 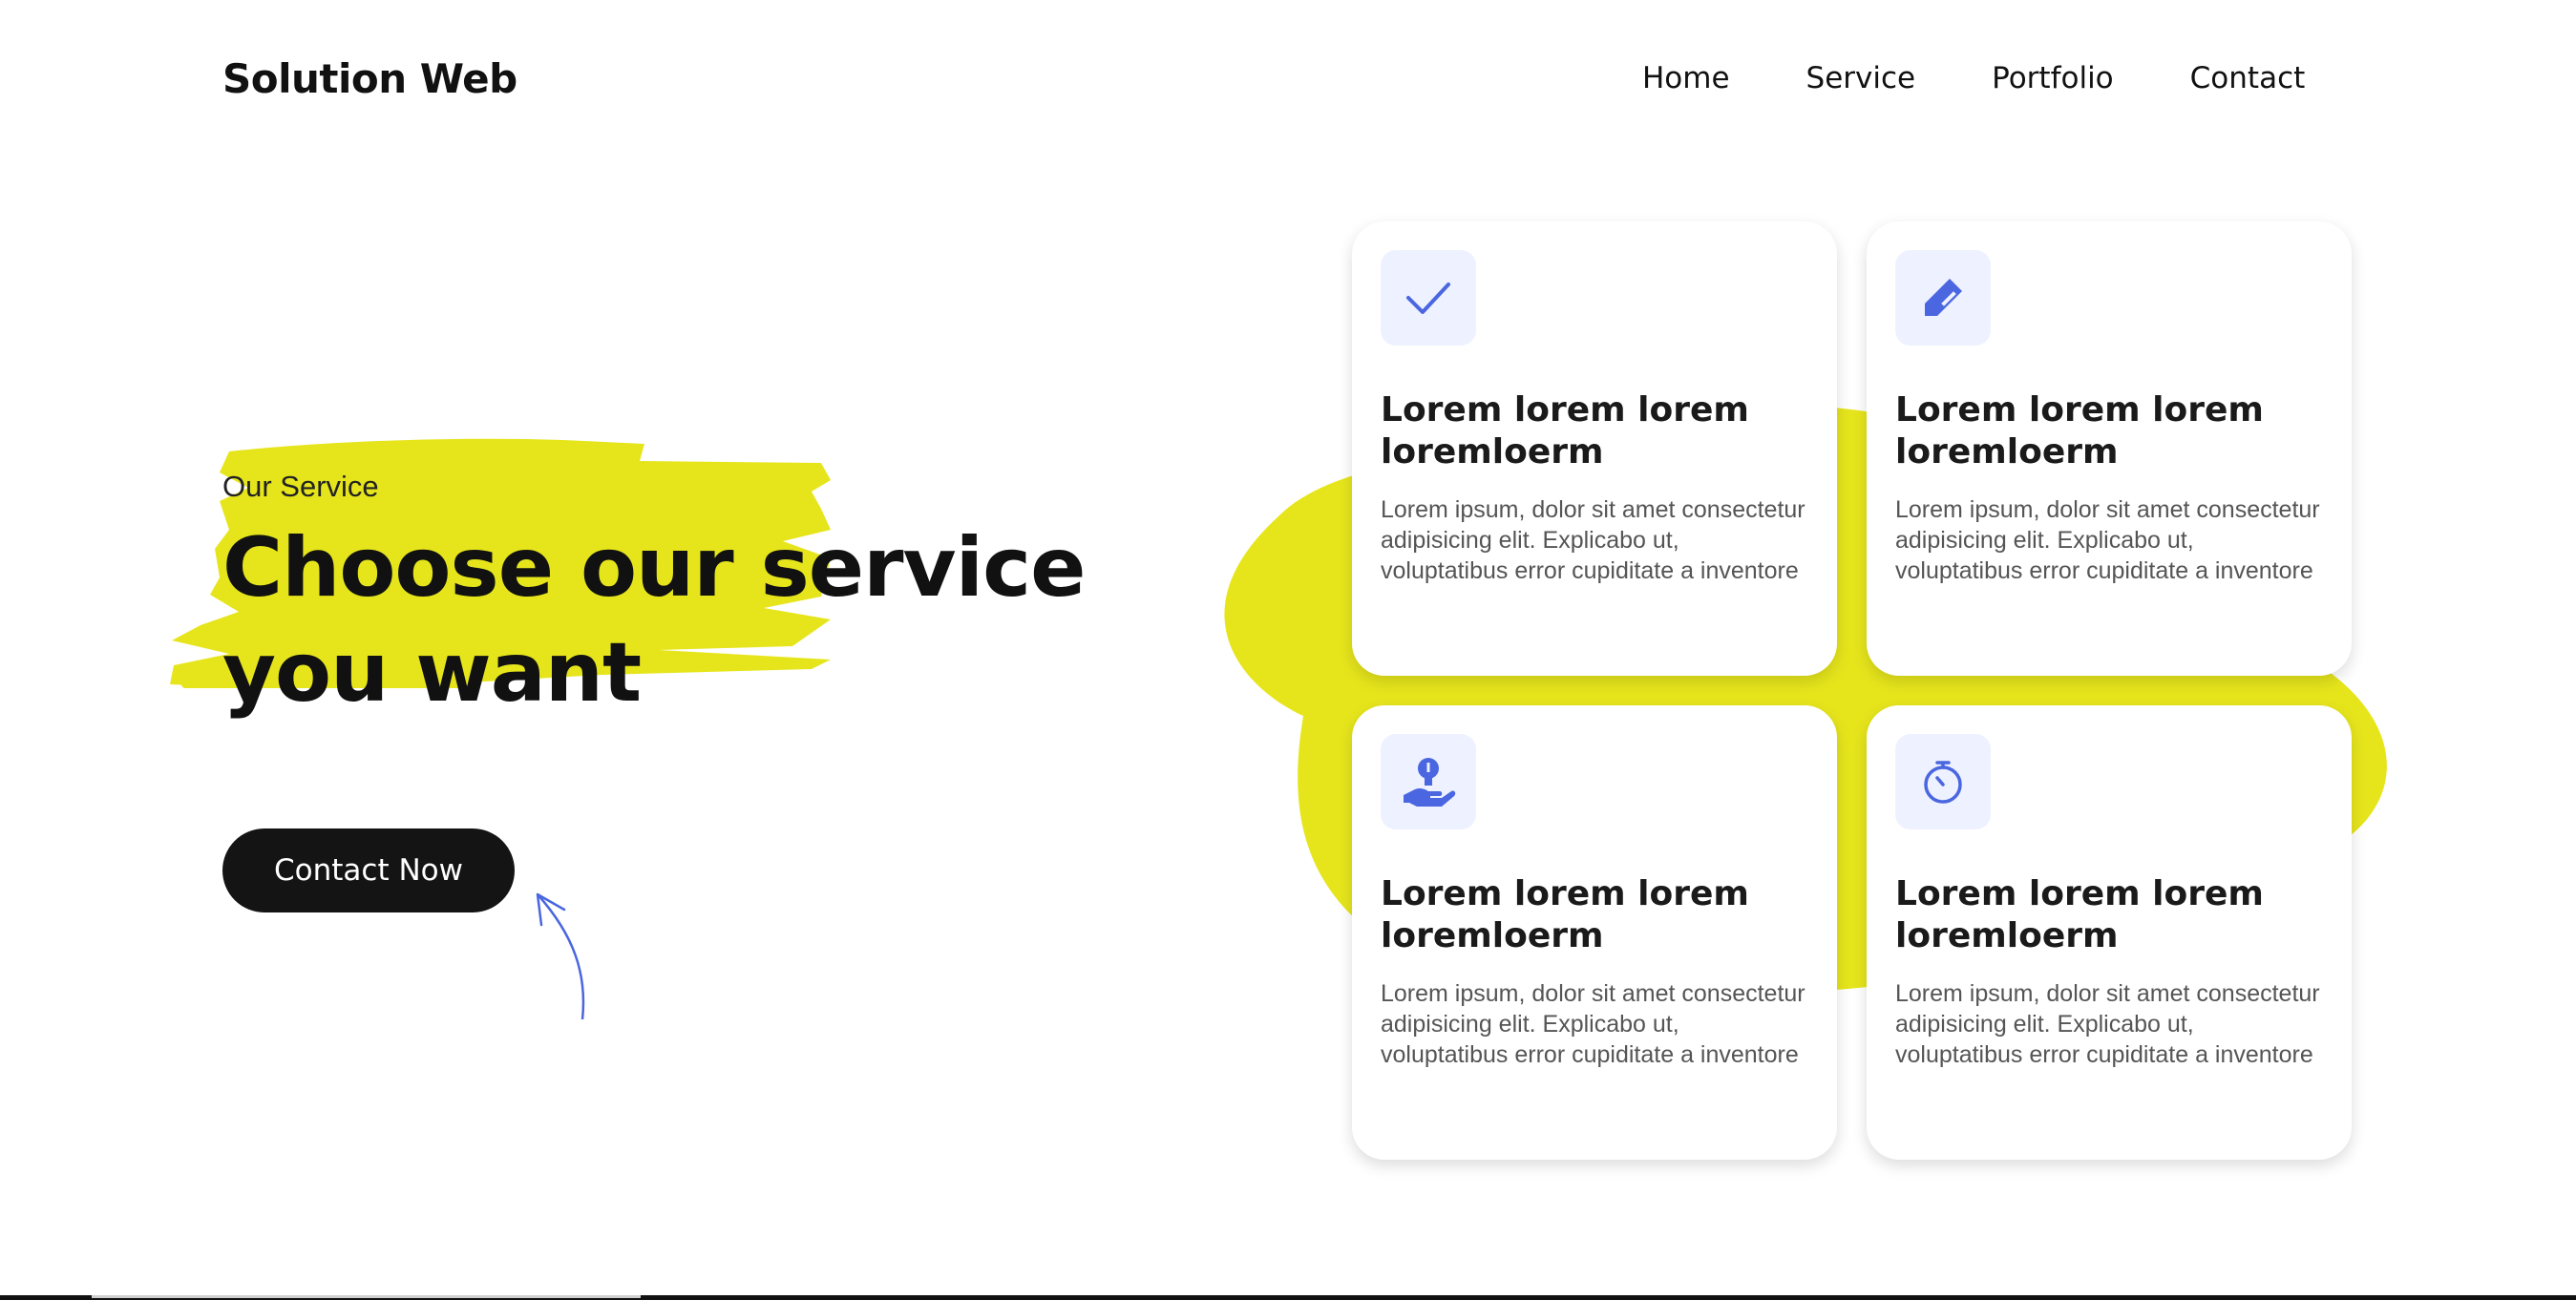 I want to click on scrollbar-thumb, so click(x=366, y=1296).